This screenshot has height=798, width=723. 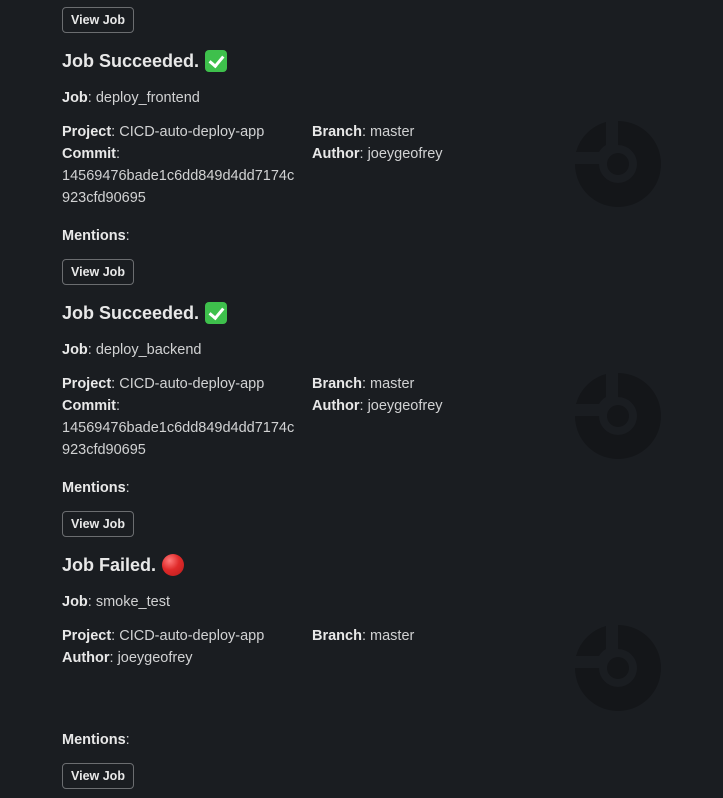 I want to click on job-name-field: Job: smoke_test, so click(x=116, y=602).